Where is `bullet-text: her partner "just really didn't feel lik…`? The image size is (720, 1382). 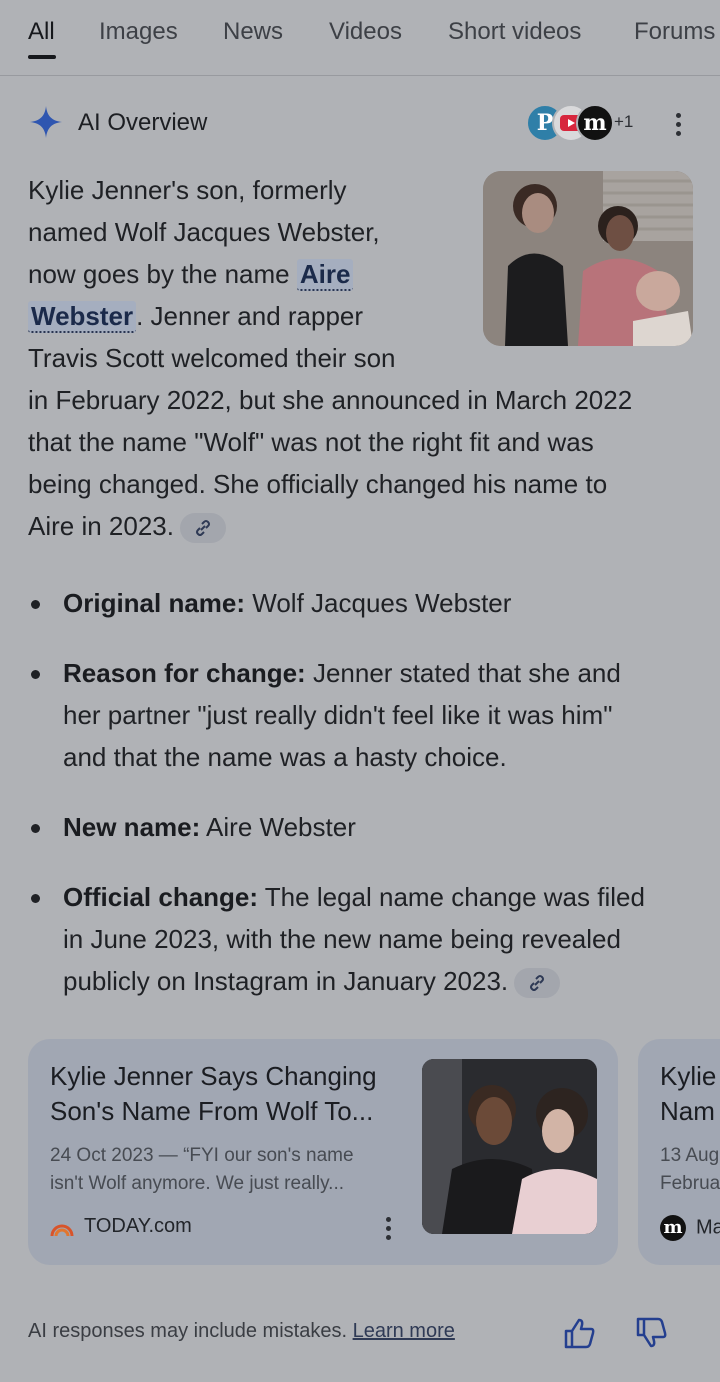 bullet-text: her partner "just really didn't feel lik… is located at coordinates (338, 715).